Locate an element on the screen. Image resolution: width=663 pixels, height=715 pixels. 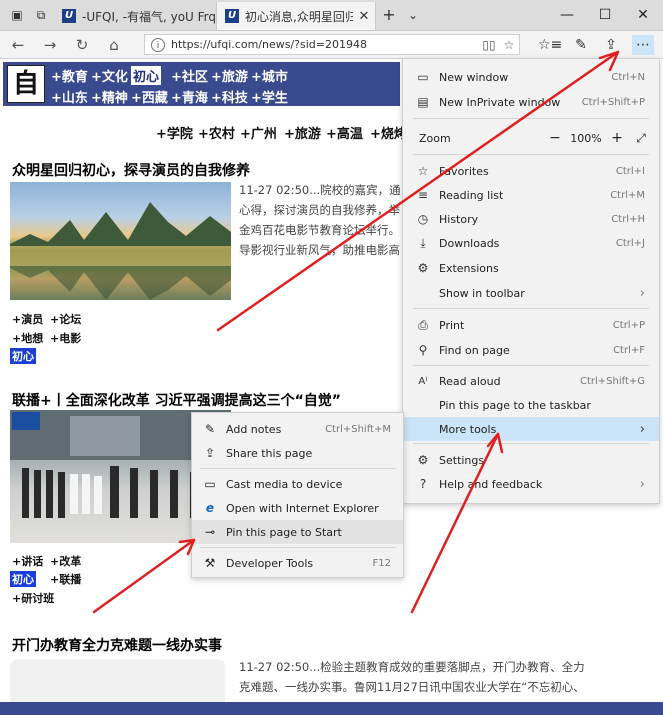
tab-close-icon: ✕ is located at coordinates (364, 16).